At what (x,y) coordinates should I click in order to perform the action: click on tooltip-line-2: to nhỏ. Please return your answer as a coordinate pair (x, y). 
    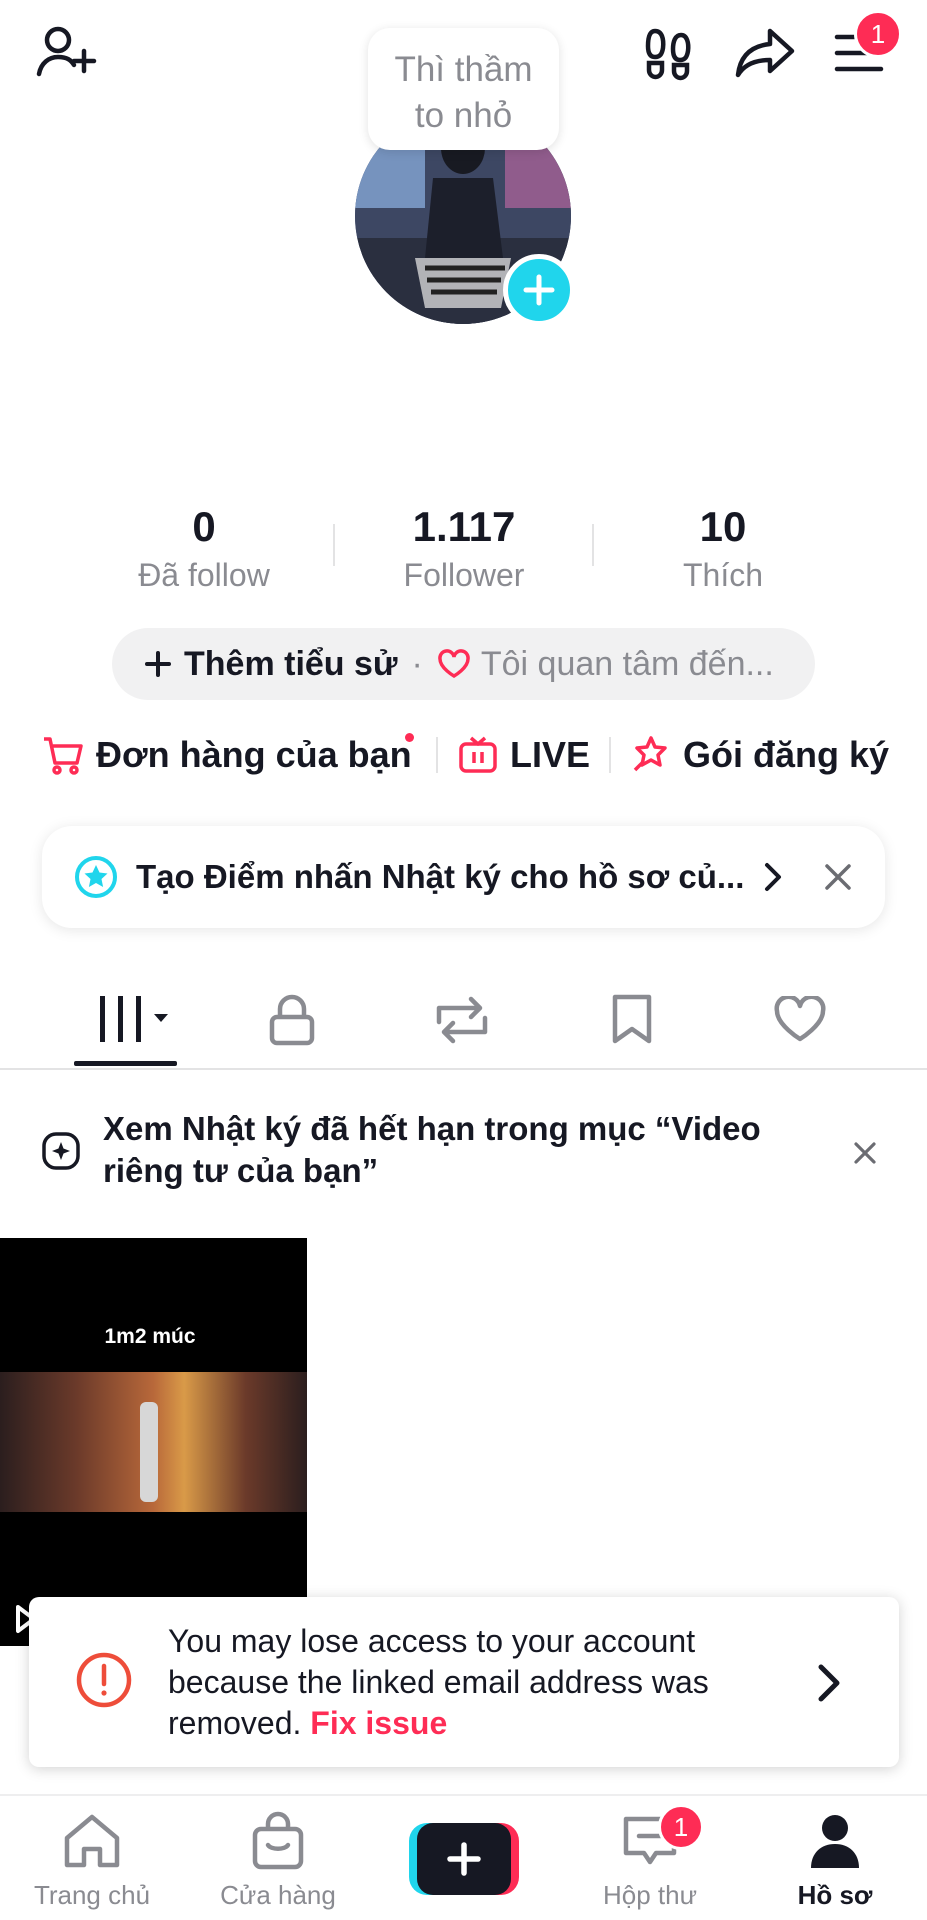
    Looking at the image, I should click on (463, 115).